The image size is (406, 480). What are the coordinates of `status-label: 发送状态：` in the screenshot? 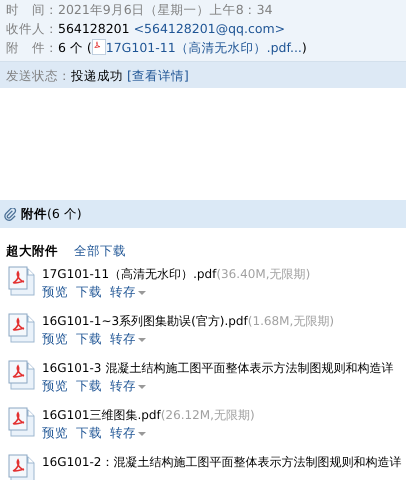 It's located at (38, 75).